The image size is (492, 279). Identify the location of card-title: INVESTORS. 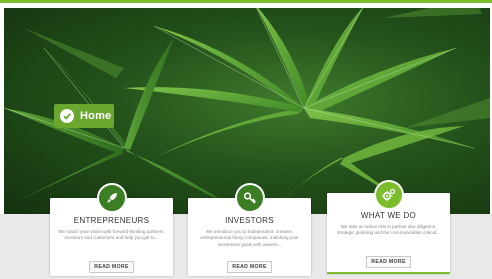
(249, 220).